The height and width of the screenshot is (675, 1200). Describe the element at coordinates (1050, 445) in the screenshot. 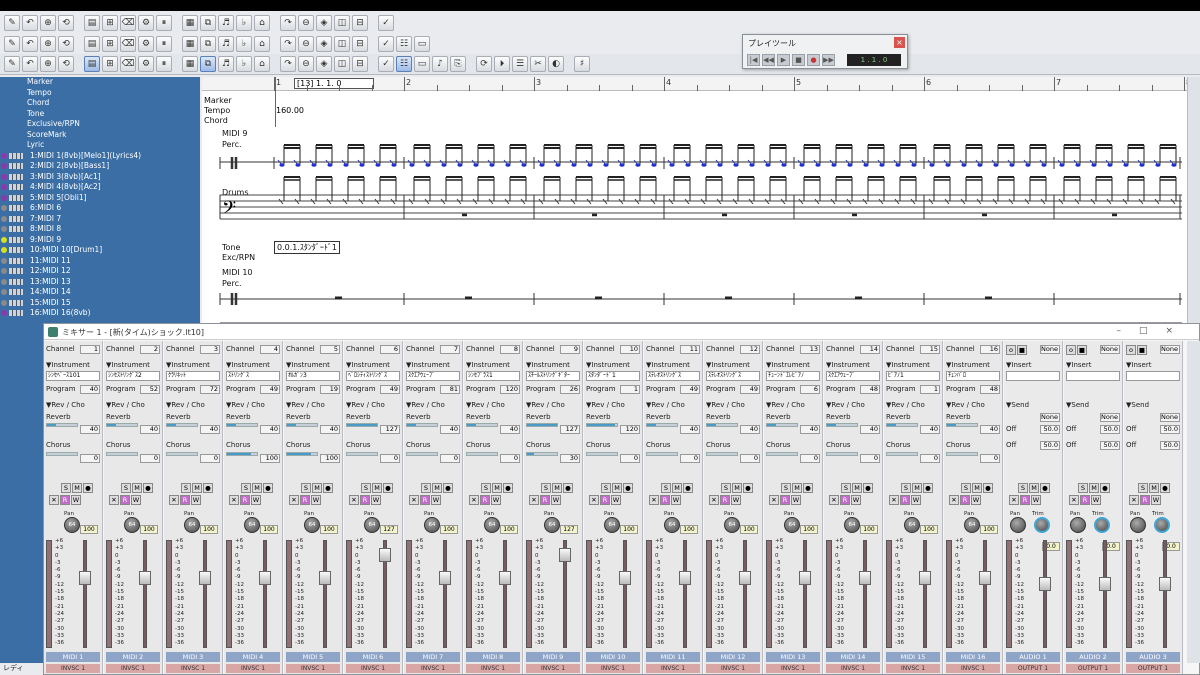

I see `send-value-2: 50.0` at that location.